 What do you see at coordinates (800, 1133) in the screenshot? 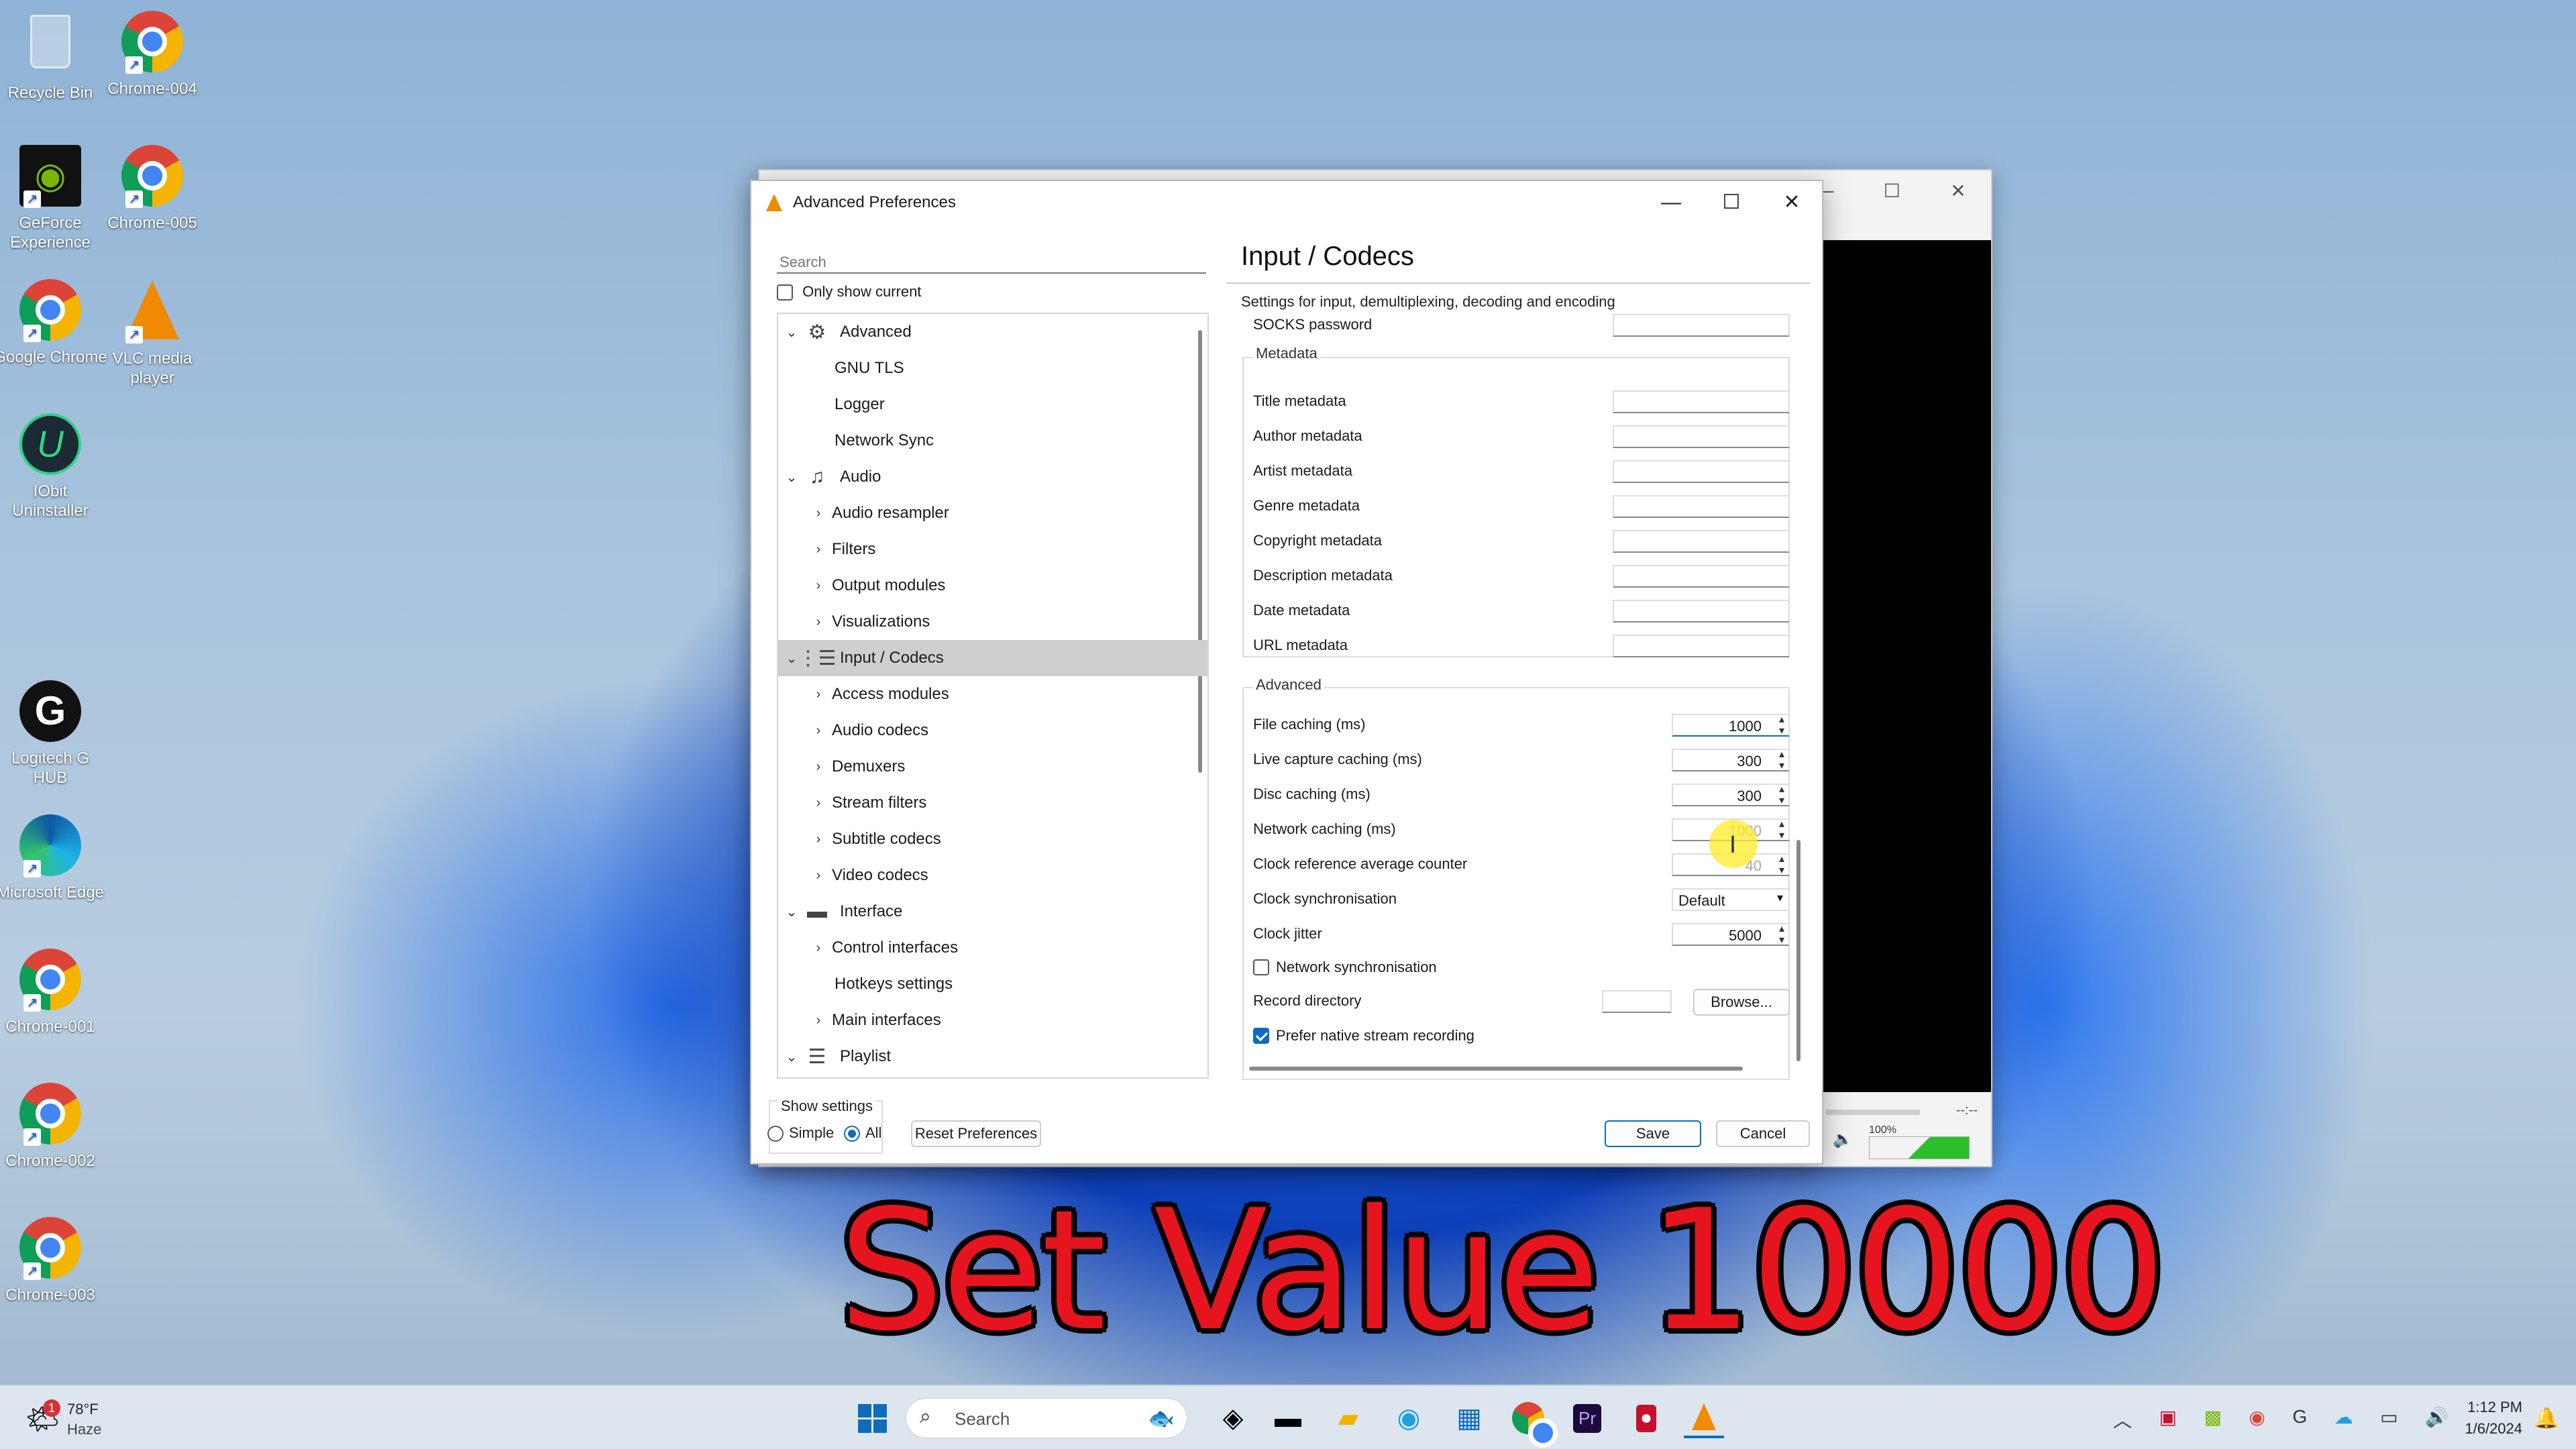
I see `simple-radio-option: Simple` at bounding box center [800, 1133].